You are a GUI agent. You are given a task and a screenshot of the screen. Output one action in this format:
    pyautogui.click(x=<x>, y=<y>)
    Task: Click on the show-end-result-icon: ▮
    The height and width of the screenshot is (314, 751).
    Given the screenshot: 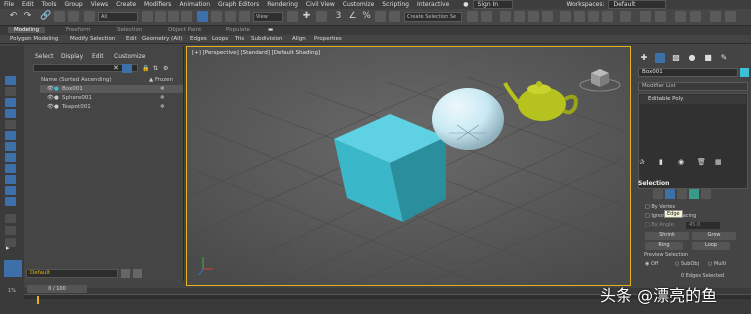 What is the action you would take?
    pyautogui.click(x=661, y=162)
    